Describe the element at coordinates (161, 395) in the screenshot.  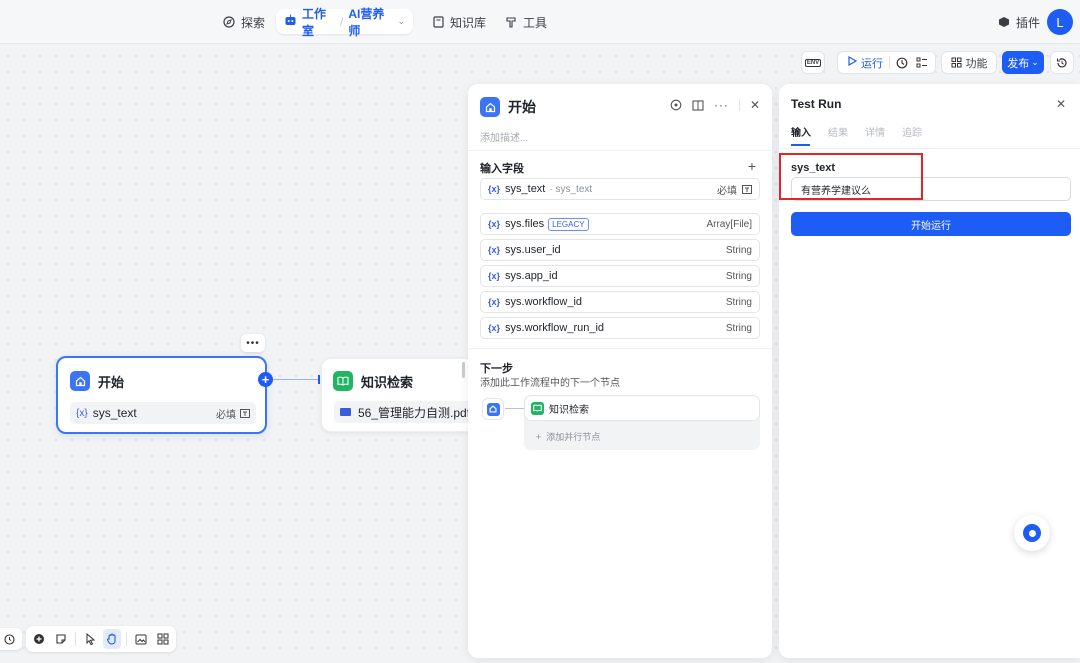
I see `start-node: 开始 {x} sys_text 必填` at that location.